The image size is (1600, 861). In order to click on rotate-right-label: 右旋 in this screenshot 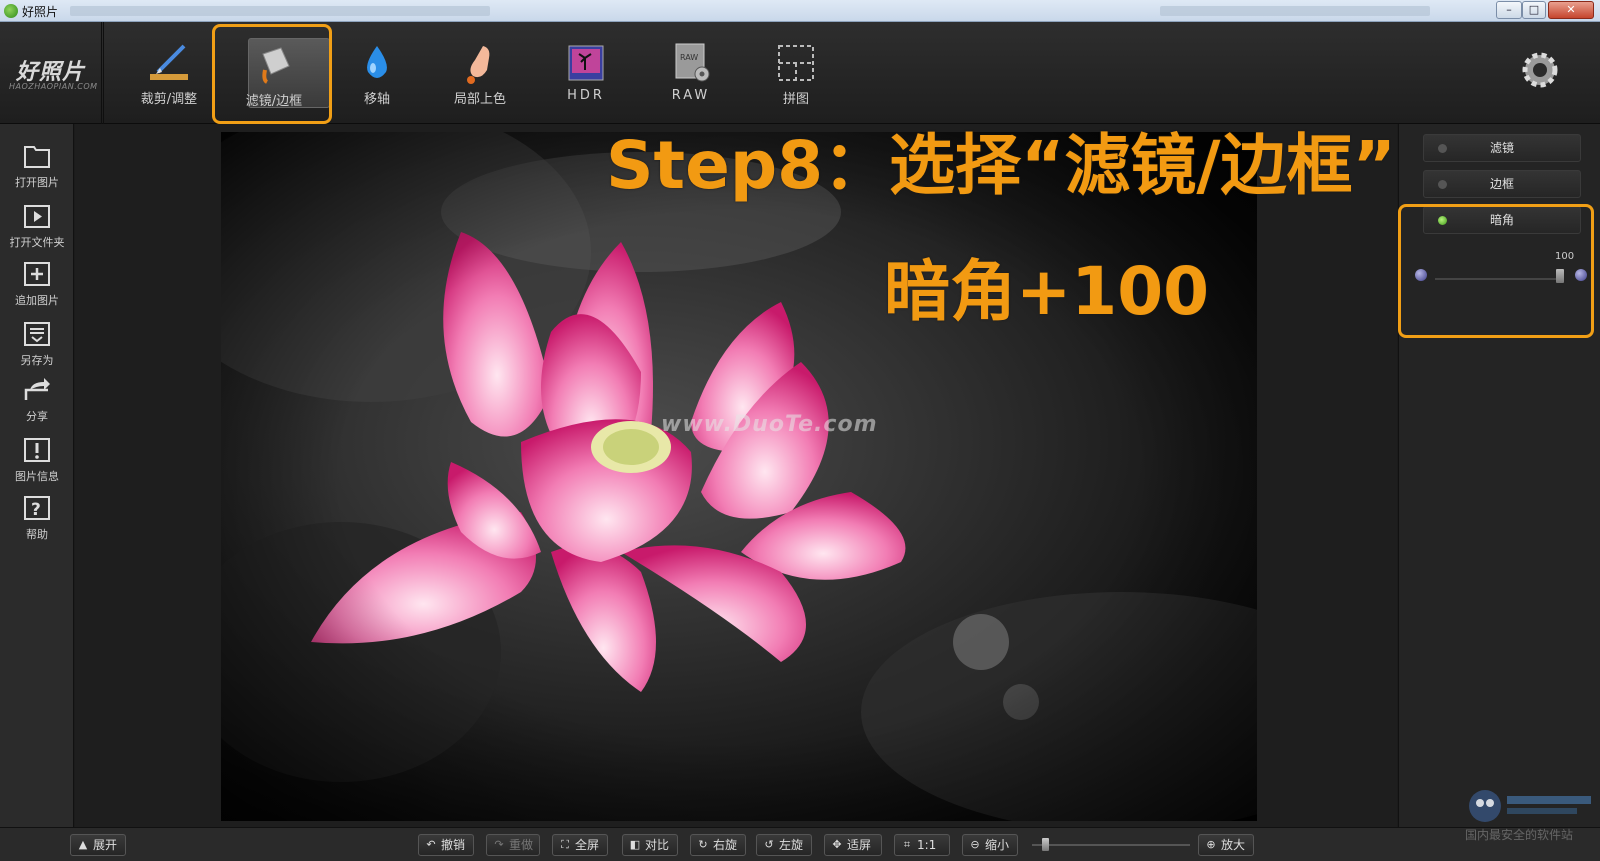, I will do `click(725, 845)`.